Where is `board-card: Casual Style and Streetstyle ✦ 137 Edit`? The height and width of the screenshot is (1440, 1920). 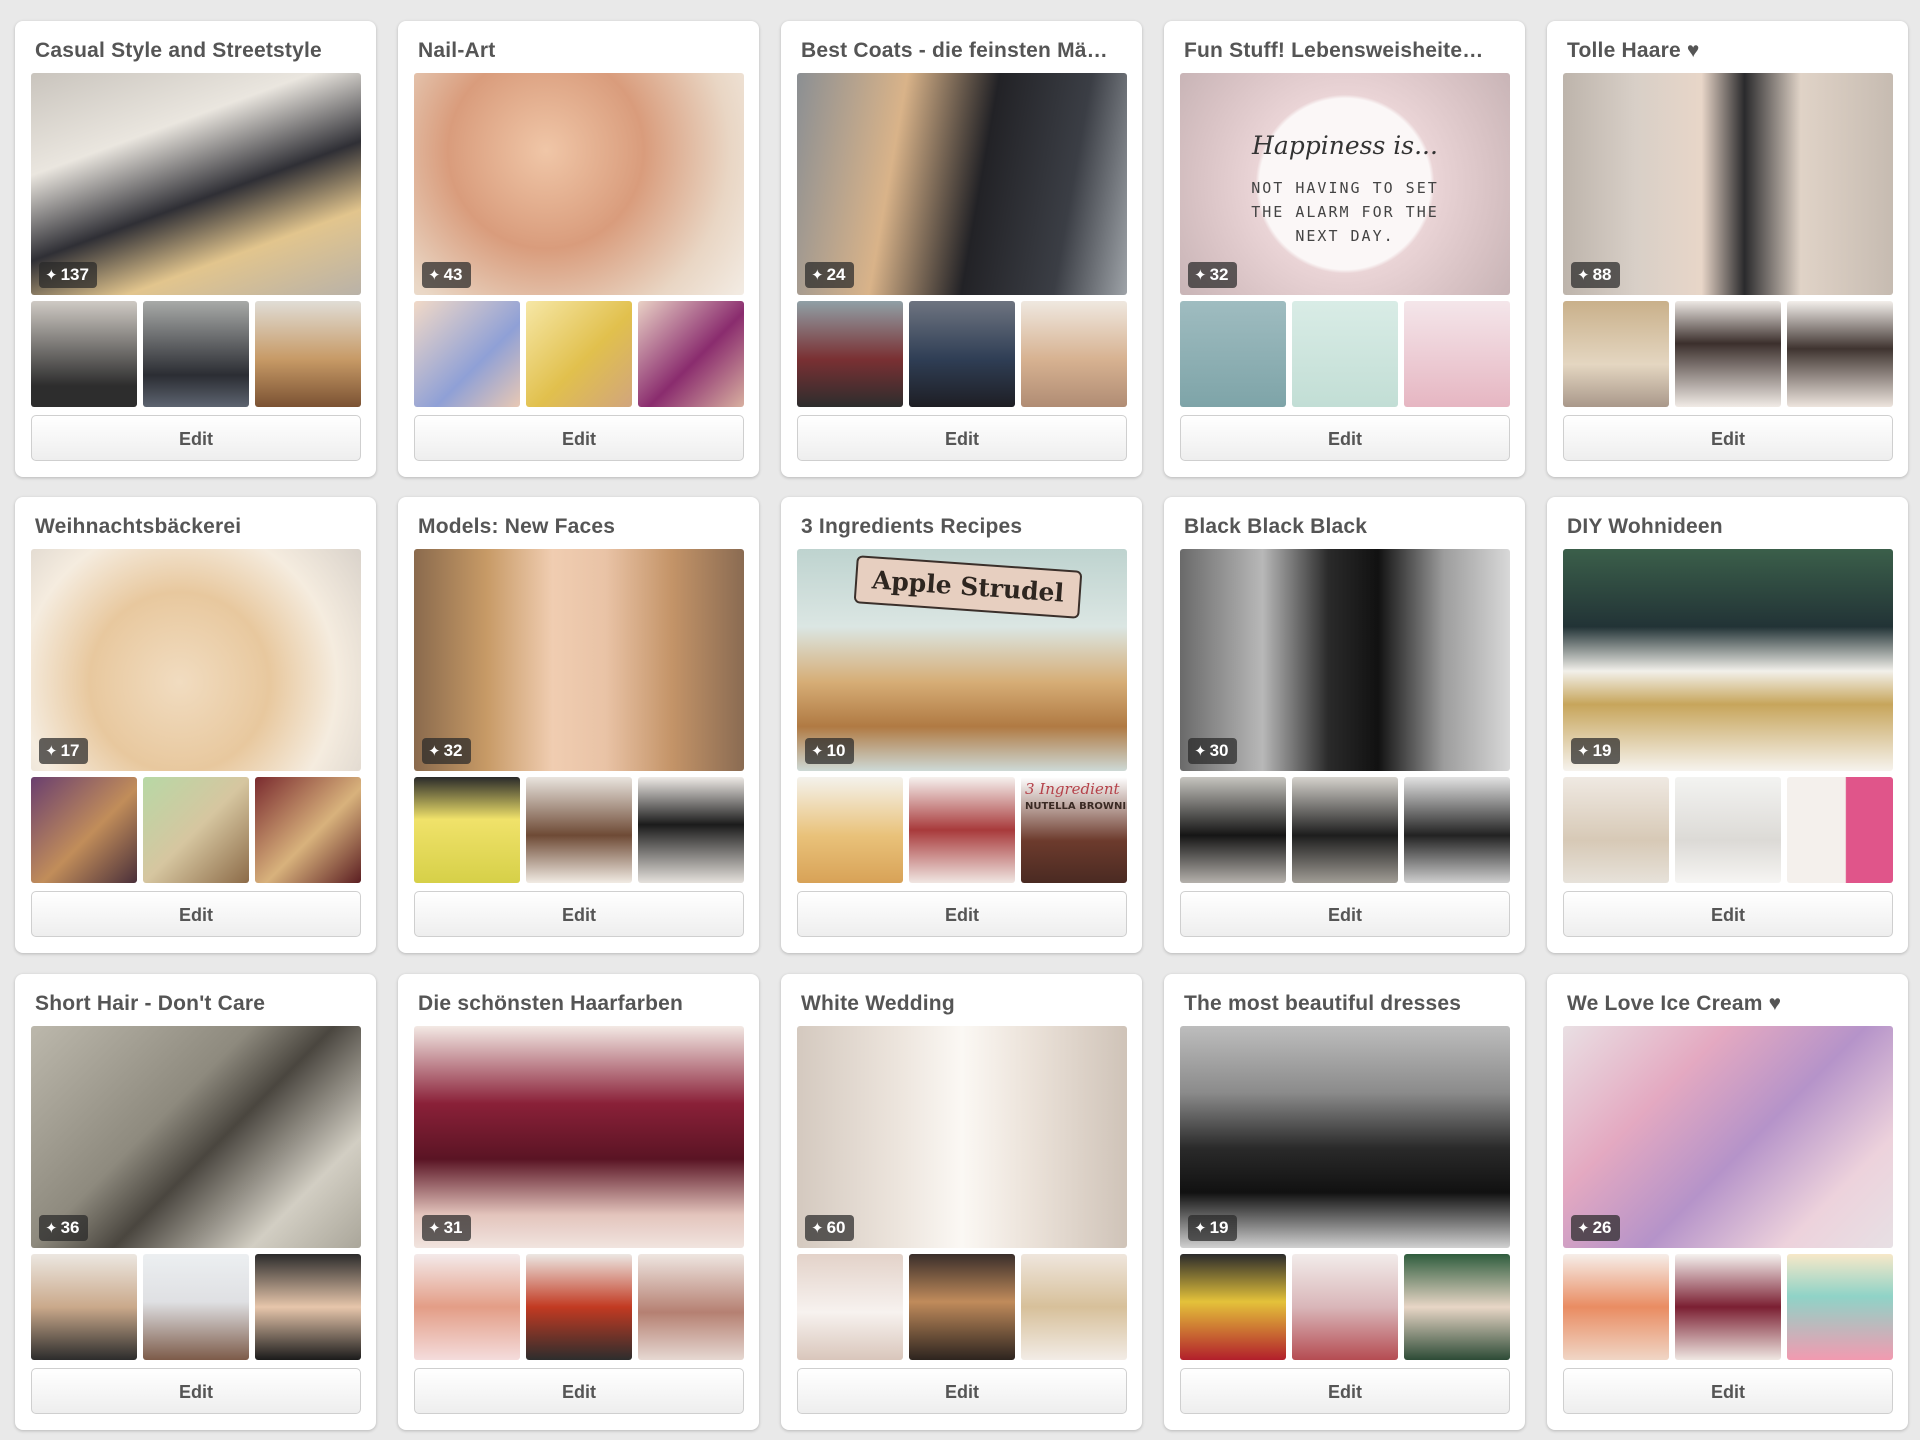
board-card: Casual Style and Streetstyle ✦ 137 Edit is located at coordinates (195, 249).